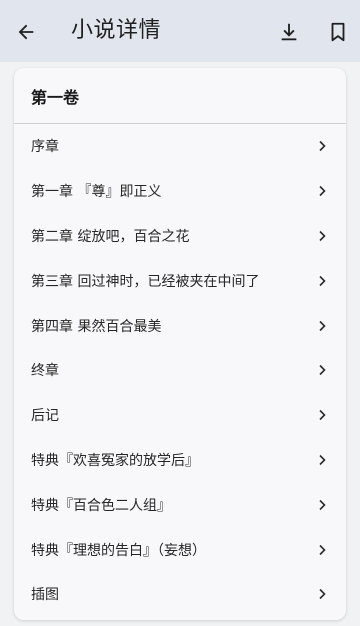  I want to click on chapter-item: 第二章 绽放吧，百合之花, so click(180, 236).